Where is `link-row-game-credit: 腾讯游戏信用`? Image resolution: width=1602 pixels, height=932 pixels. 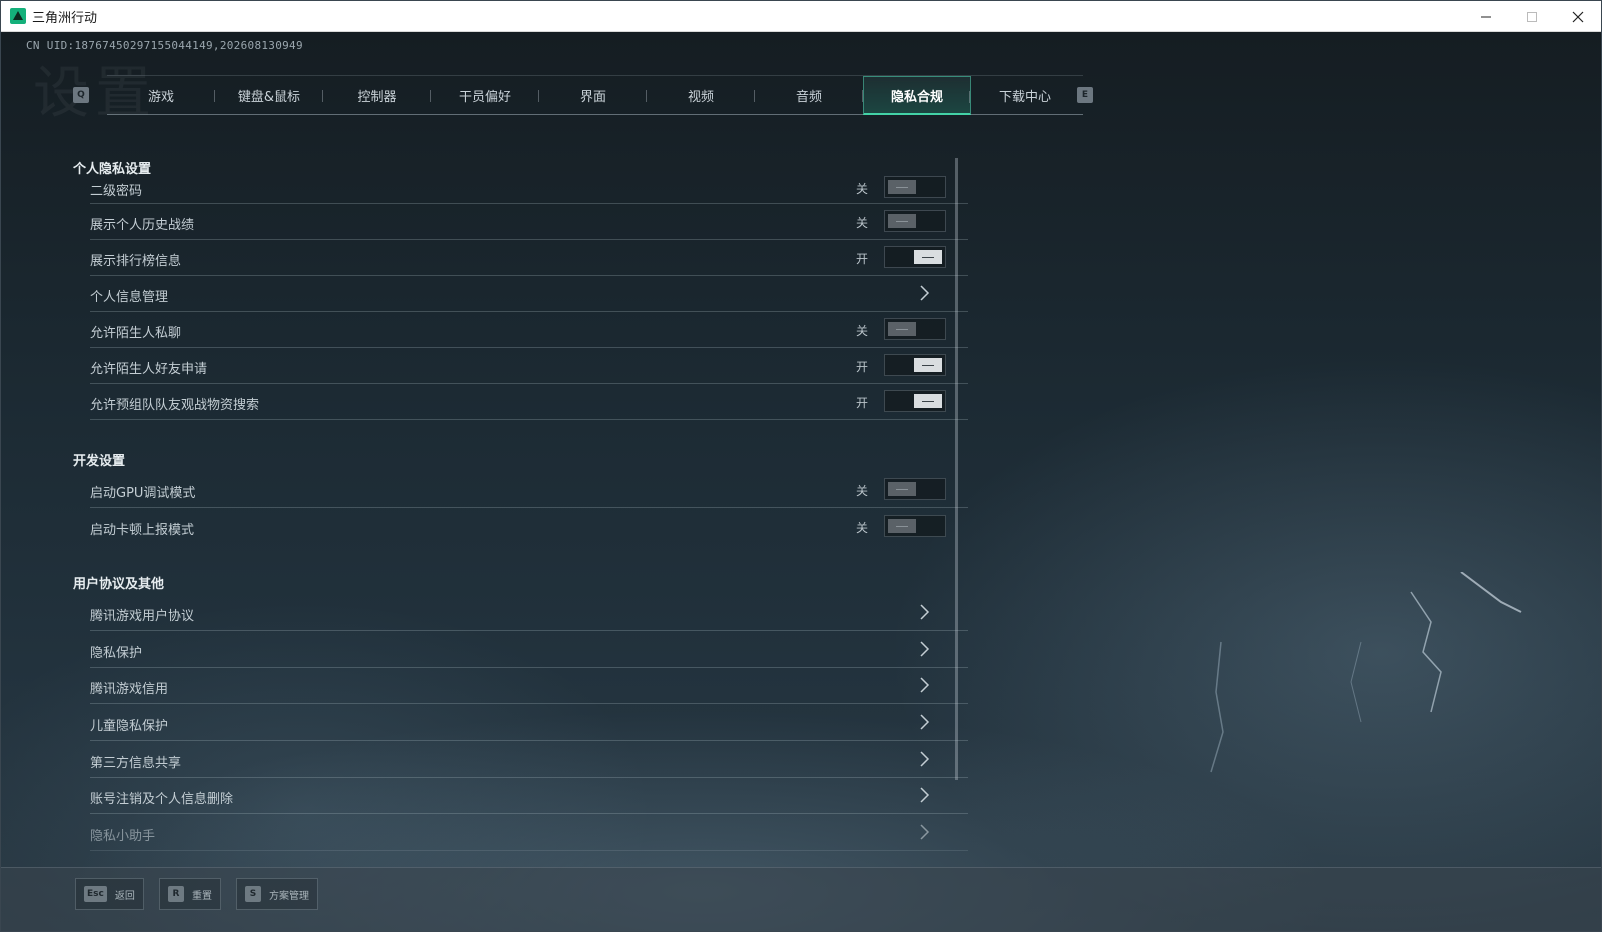 link-row-game-credit: 腾讯游戏信用 is located at coordinates (529, 686).